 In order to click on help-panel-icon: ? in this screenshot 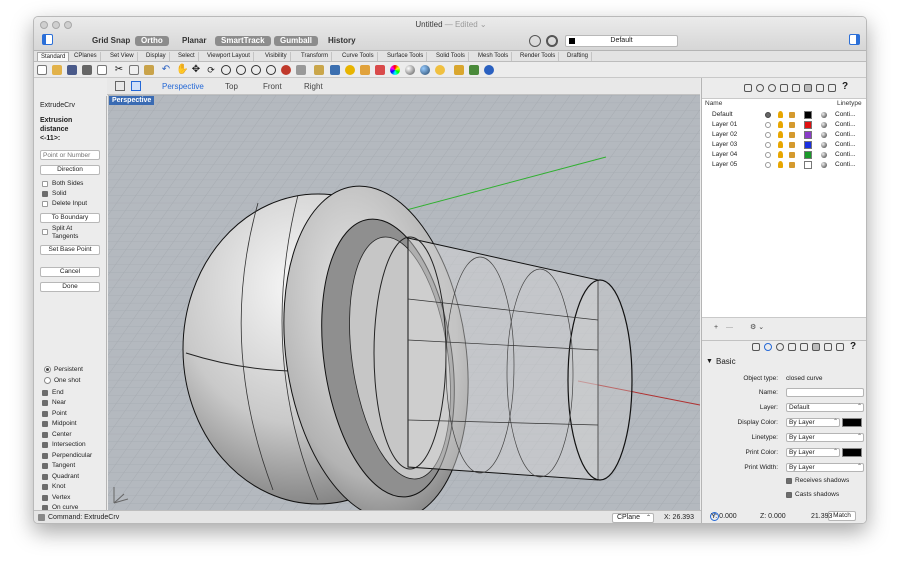, I will do `click(845, 86)`.